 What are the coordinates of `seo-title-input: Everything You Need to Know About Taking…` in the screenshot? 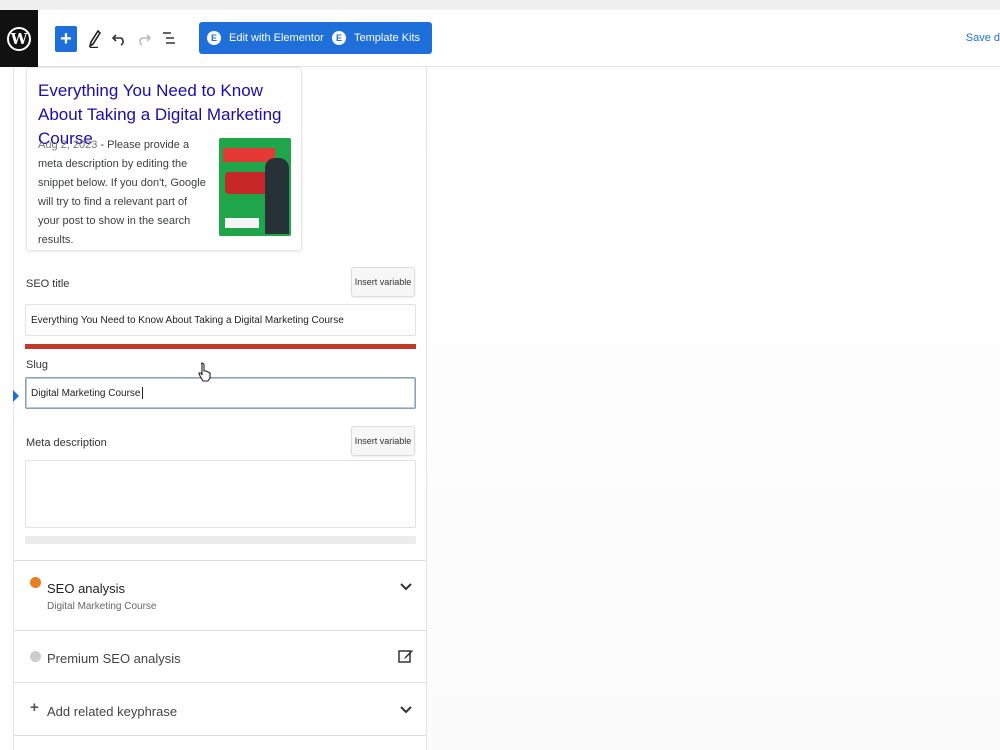 It's located at (220, 320).